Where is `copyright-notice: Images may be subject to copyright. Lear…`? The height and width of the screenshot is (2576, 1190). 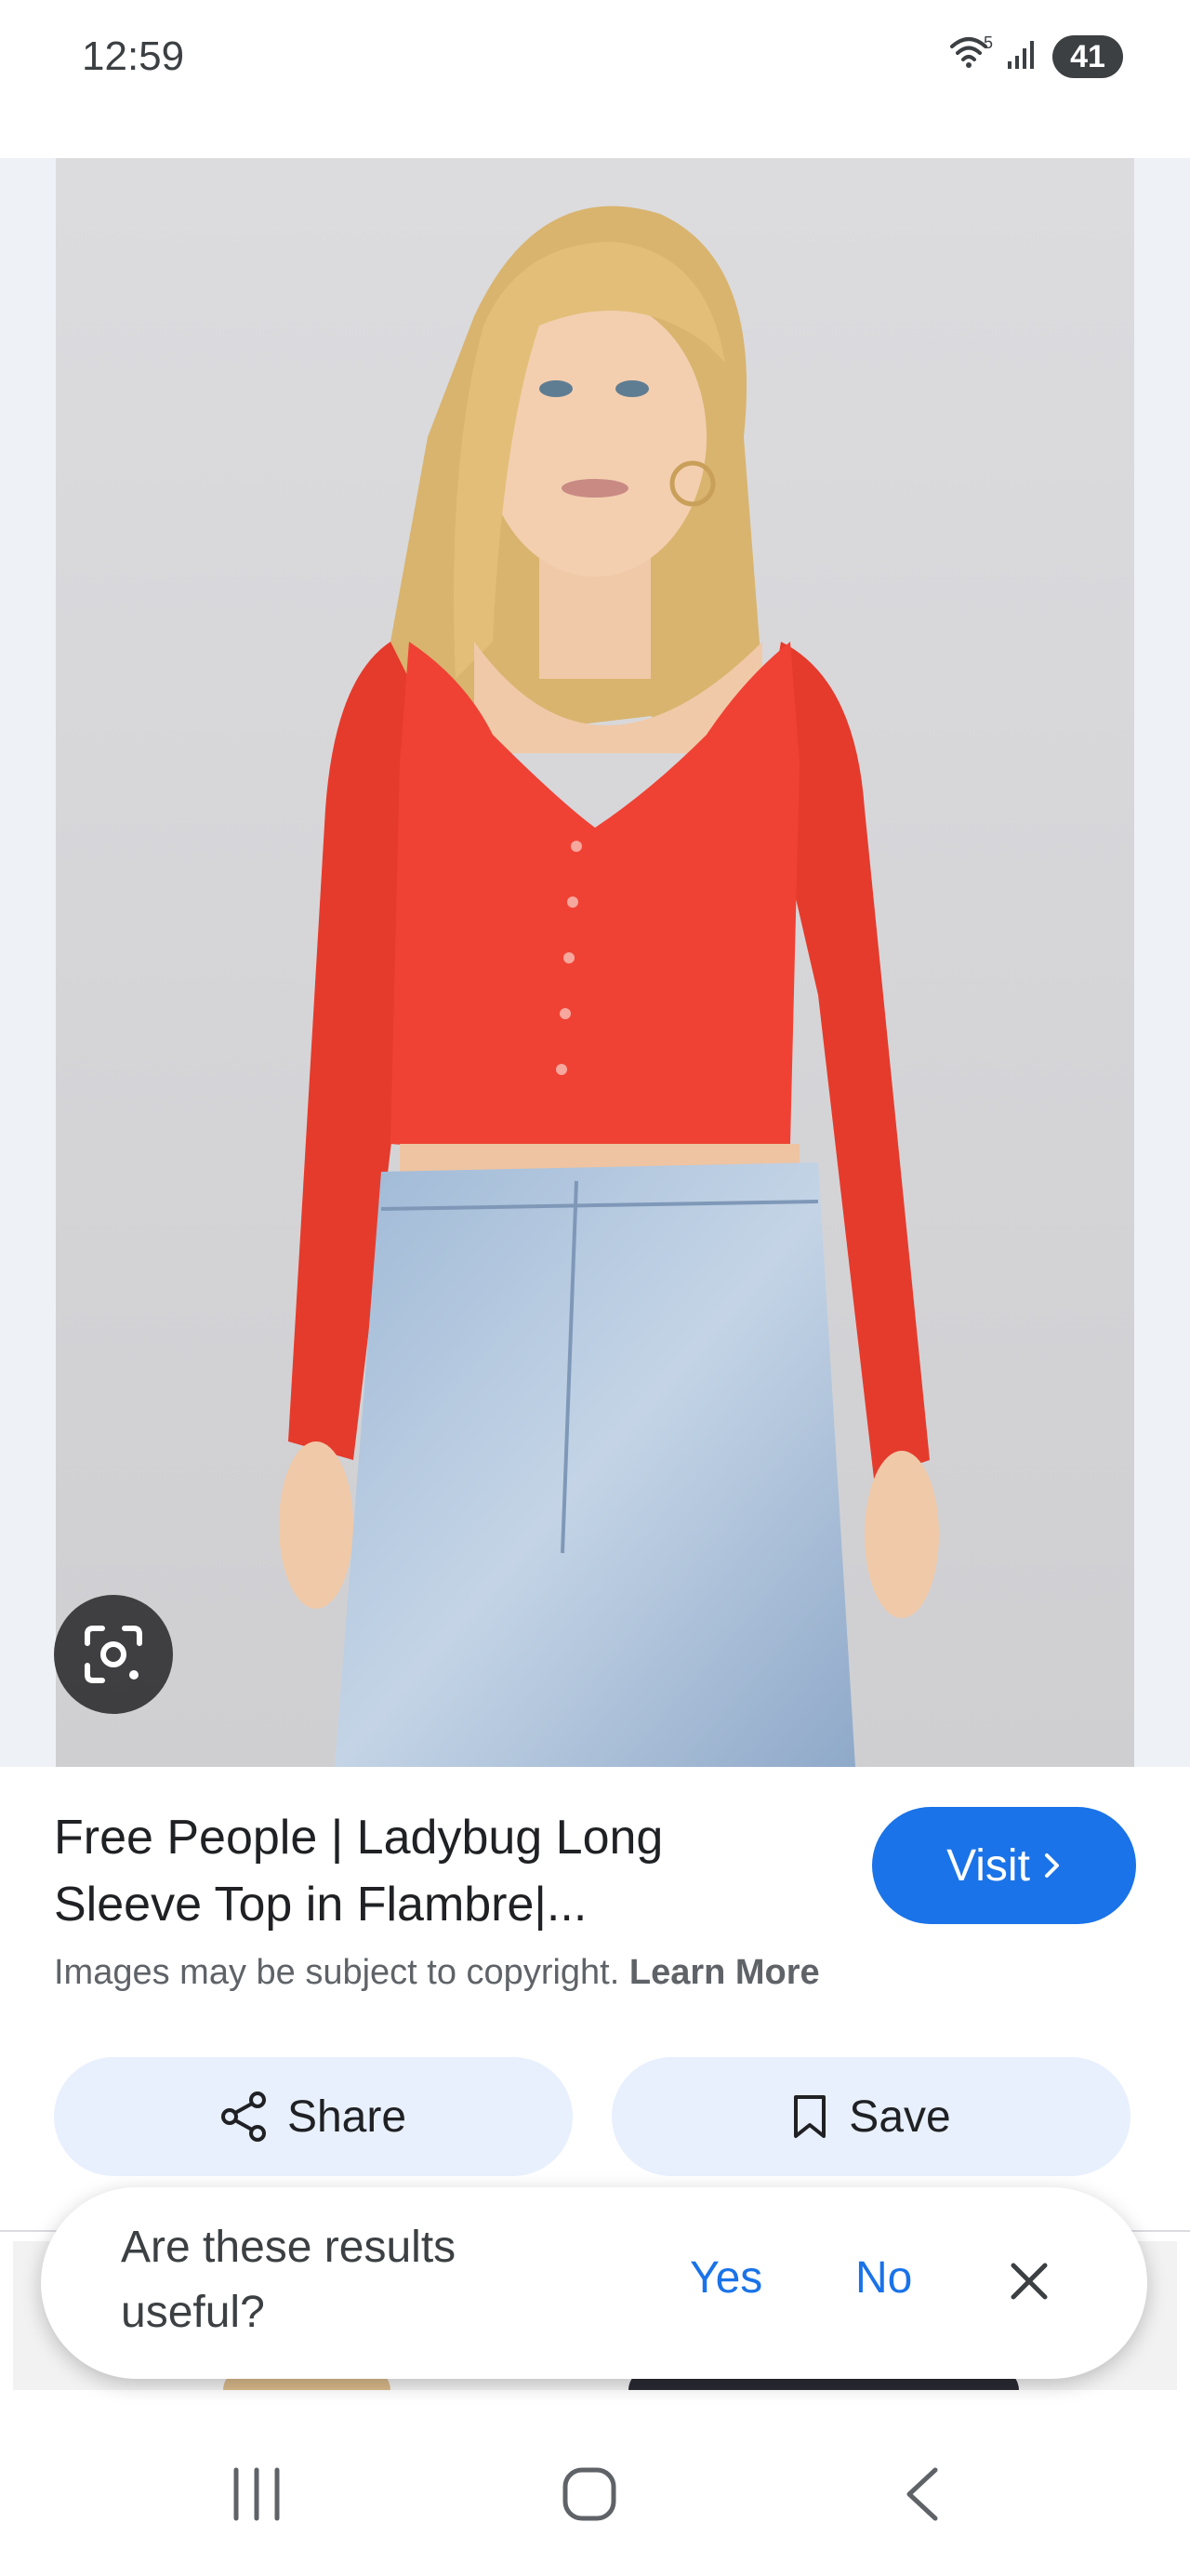 copyright-notice: Images may be subject to copyright. Lear… is located at coordinates (437, 1973).